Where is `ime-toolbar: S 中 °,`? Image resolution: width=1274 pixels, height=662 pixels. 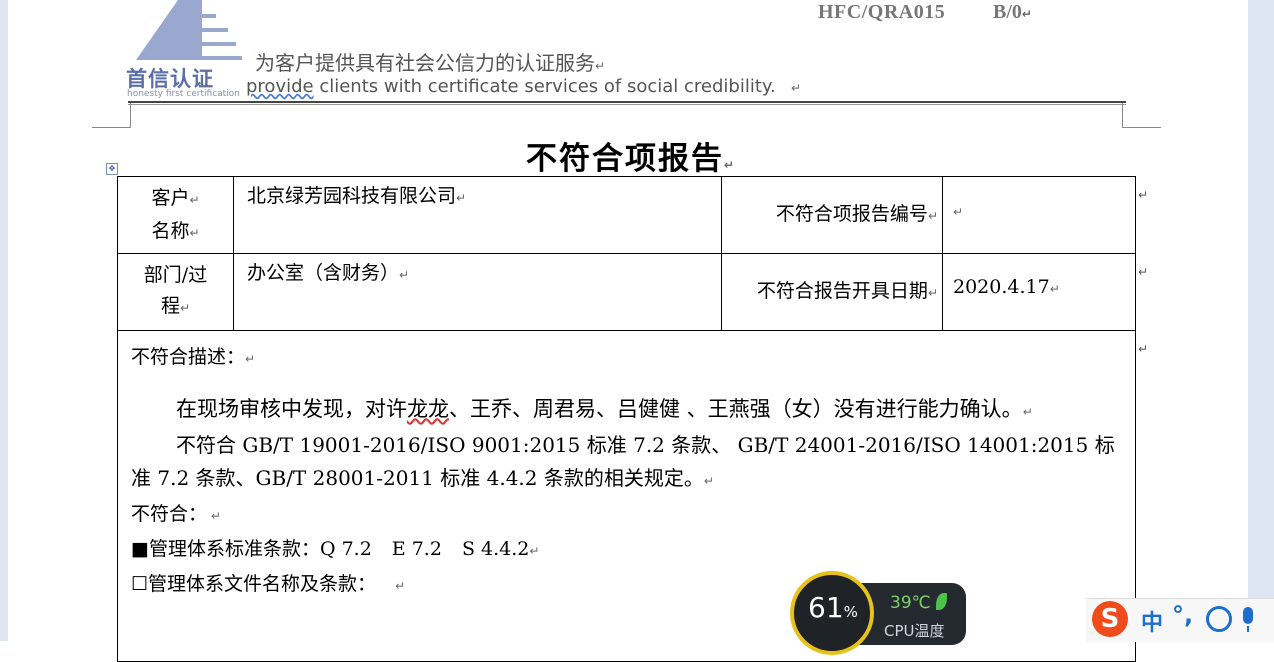 ime-toolbar: S 中 °, is located at coordinates (1180, 620).